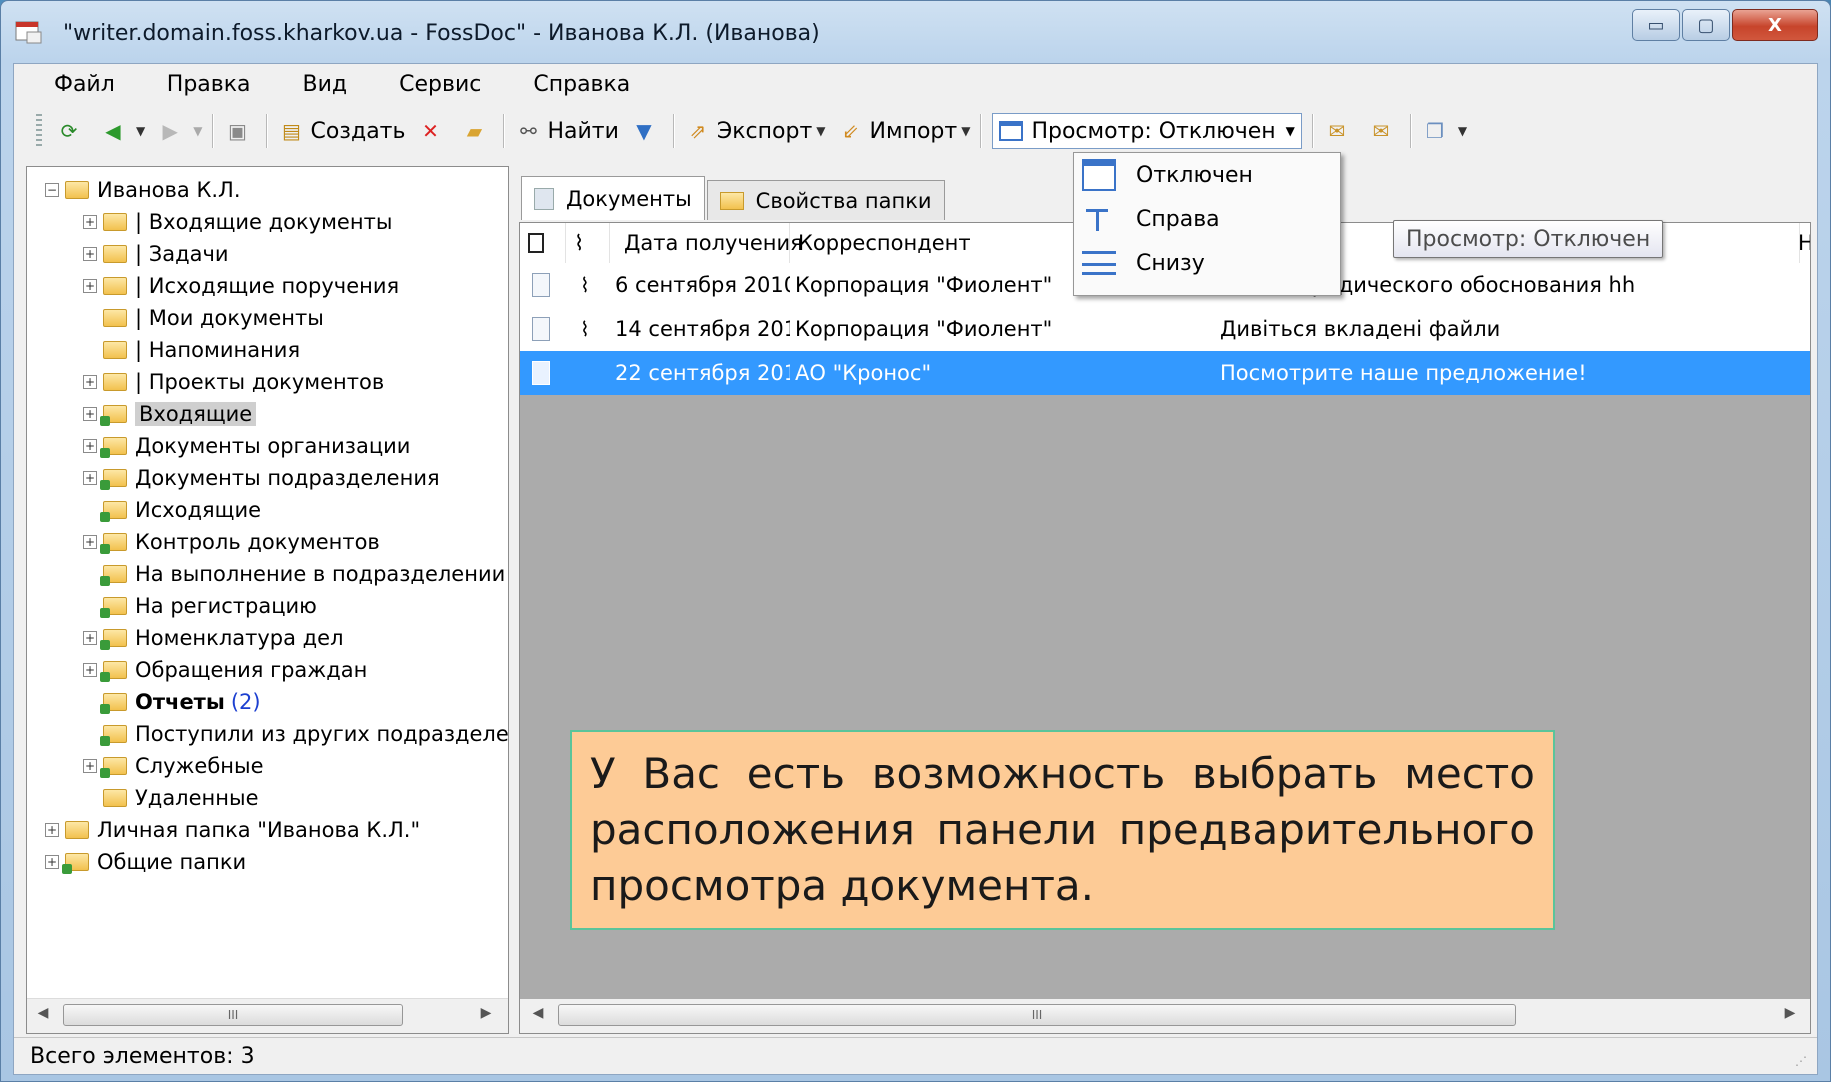  I want to click on column-correspondent: Корреспондент, so click(955, 243).